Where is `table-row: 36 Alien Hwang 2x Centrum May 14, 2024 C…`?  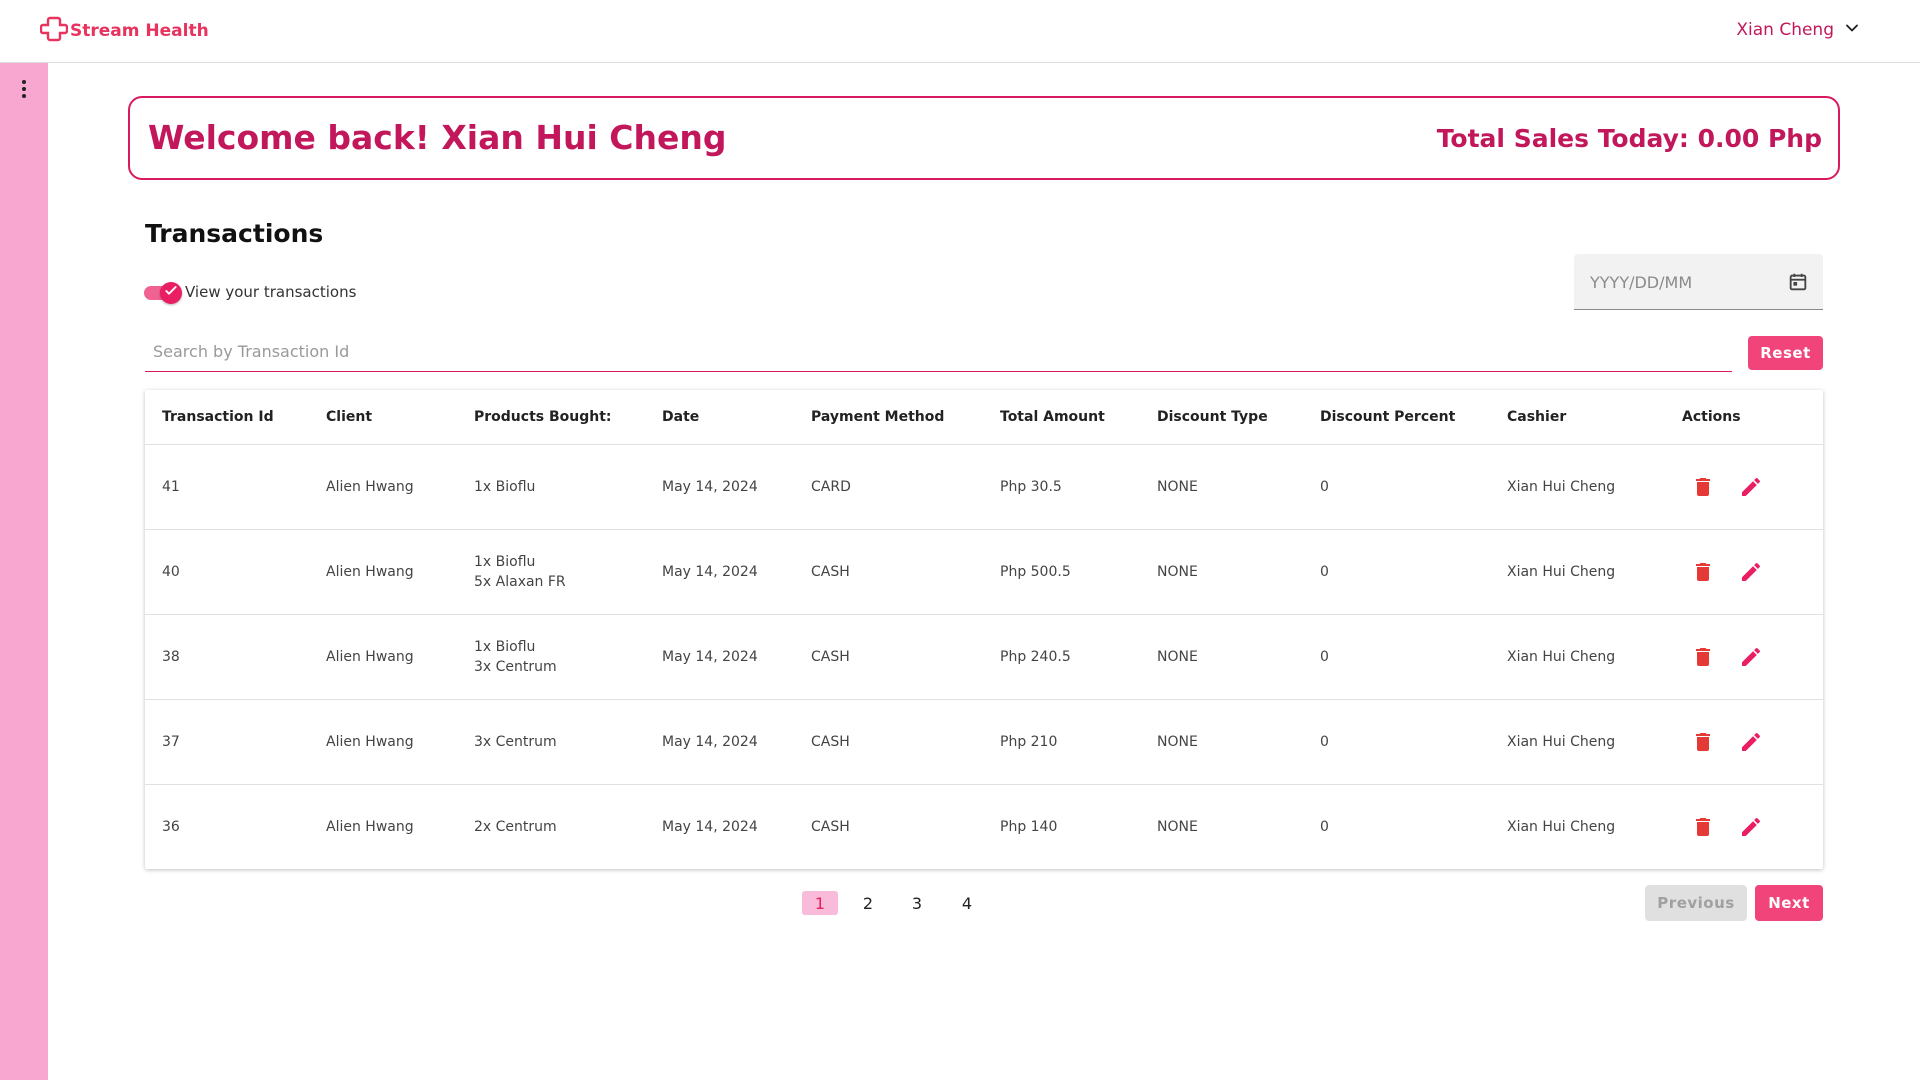
table-row: 36 Alien Hwang 2x Centrum May 14, 2024 C… is located at coordinates (984, 827).